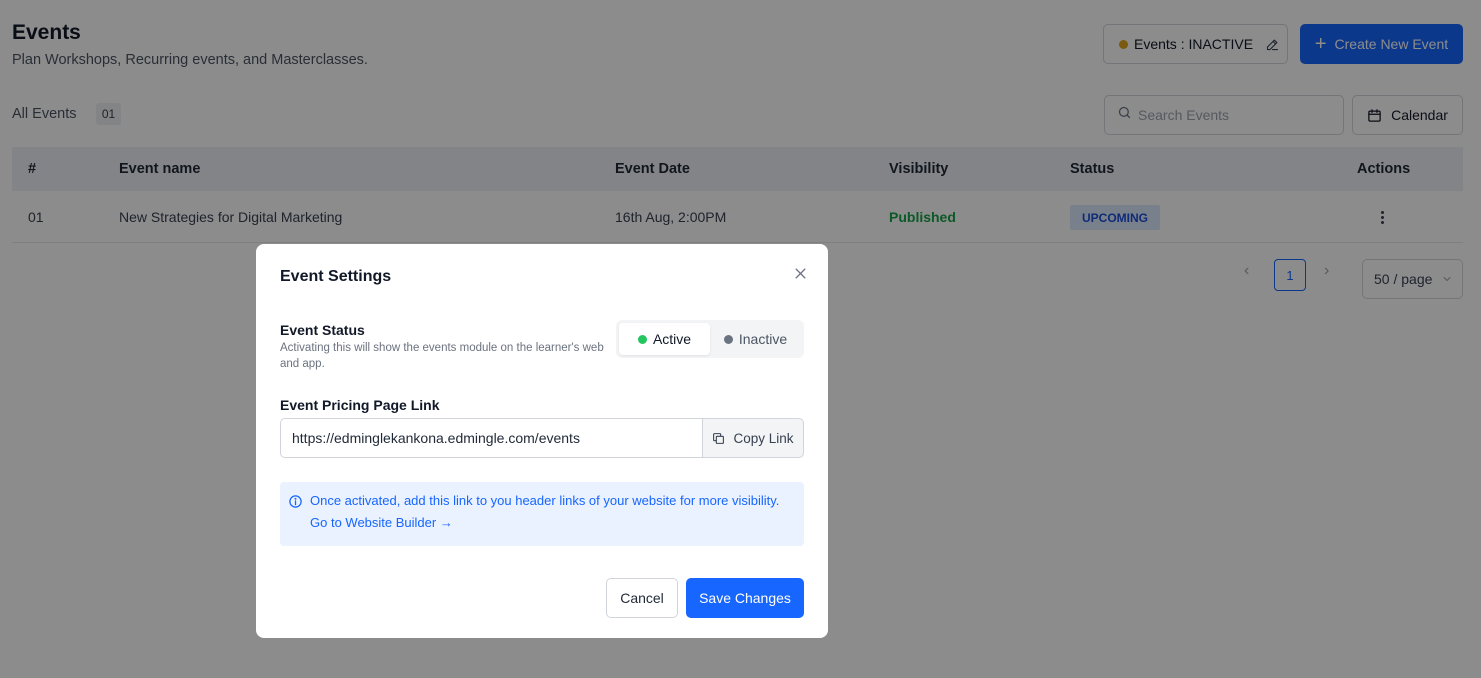  What do you see at coordinates (719, 438) in the screenshot?
I see `copy-icon` at bounding box center [719, 438].